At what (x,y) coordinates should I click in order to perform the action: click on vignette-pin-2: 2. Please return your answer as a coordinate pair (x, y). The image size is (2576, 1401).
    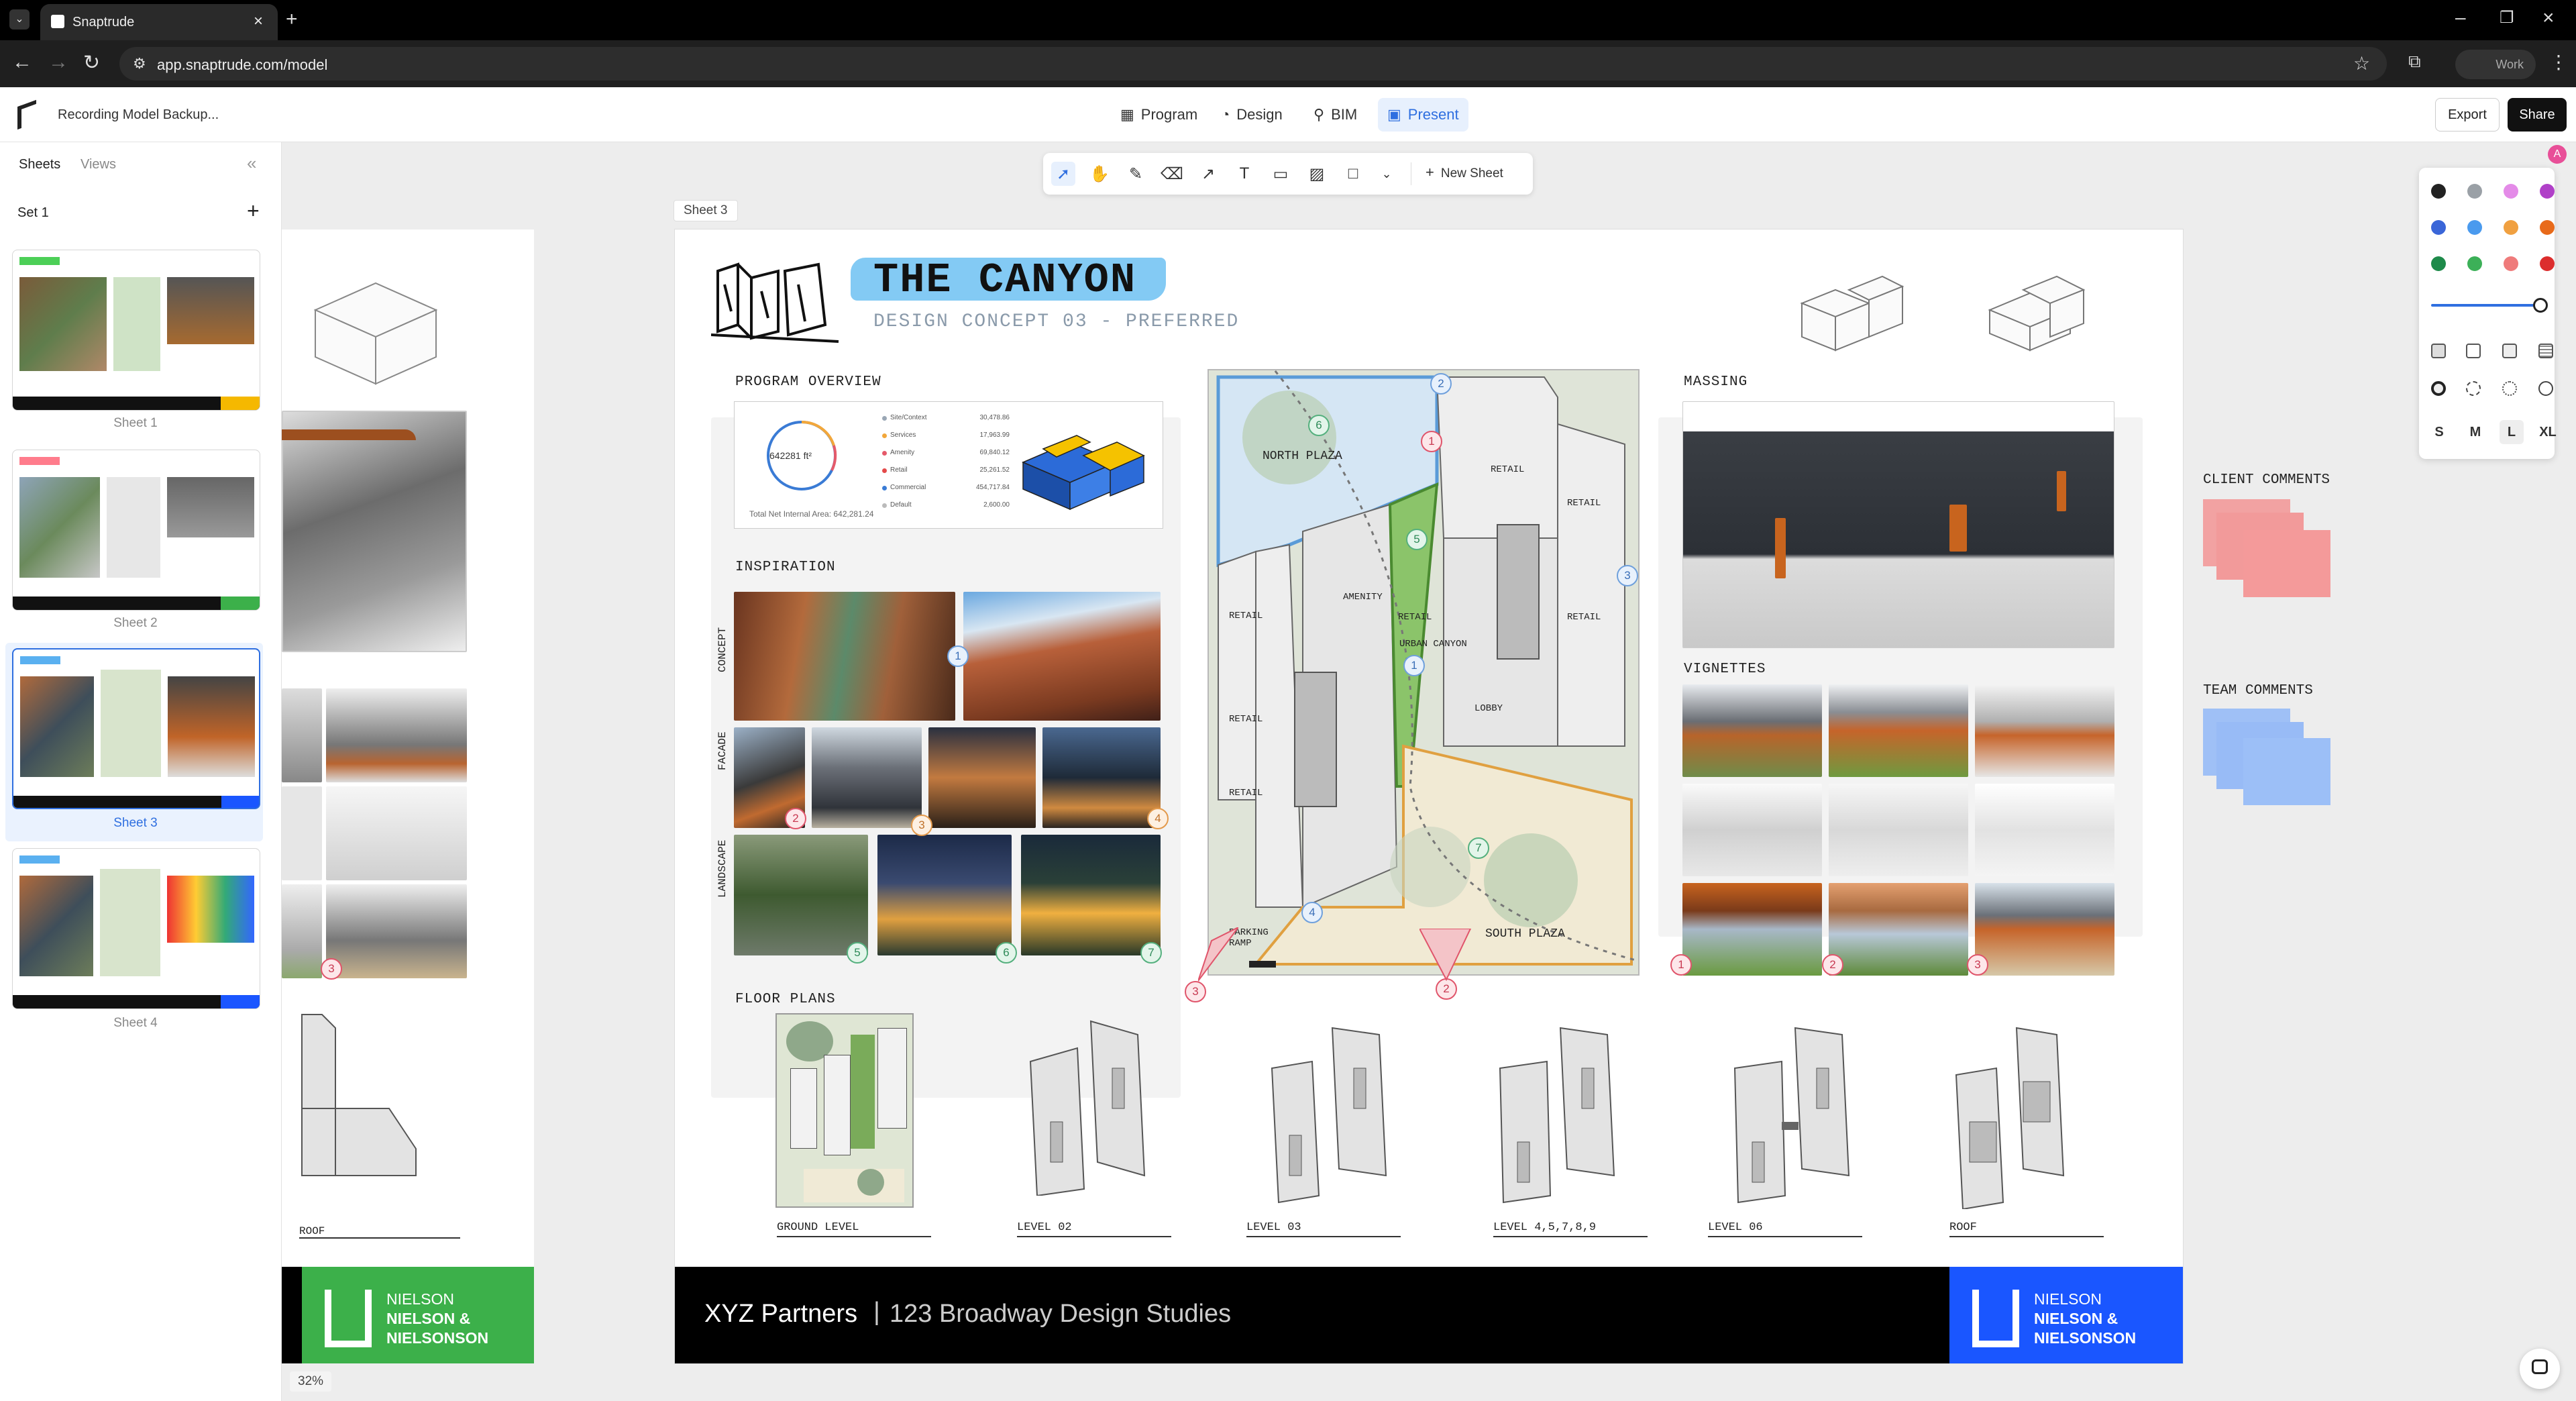
    Looking at the image, I should click on (1832, 965).